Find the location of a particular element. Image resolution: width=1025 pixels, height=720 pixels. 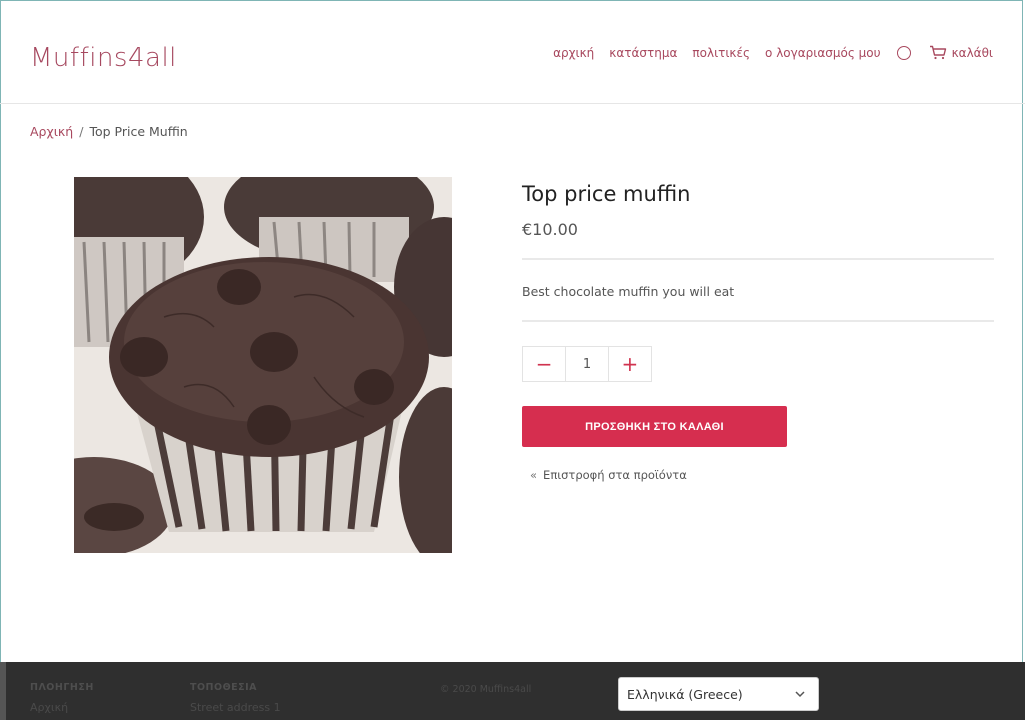

nav-item-policies: πολιτικές is located at coordinates (721, 53).